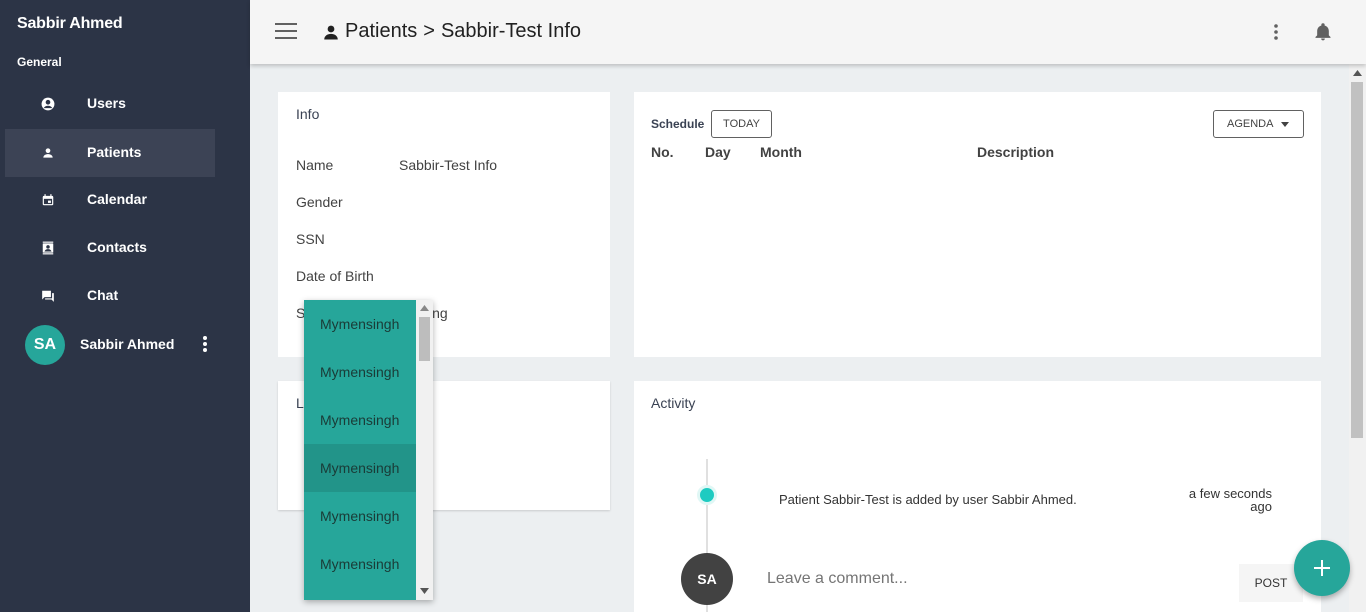 The image size is (1366, 612). I want to click on dropdown-scrollbar, so click(424, 450).